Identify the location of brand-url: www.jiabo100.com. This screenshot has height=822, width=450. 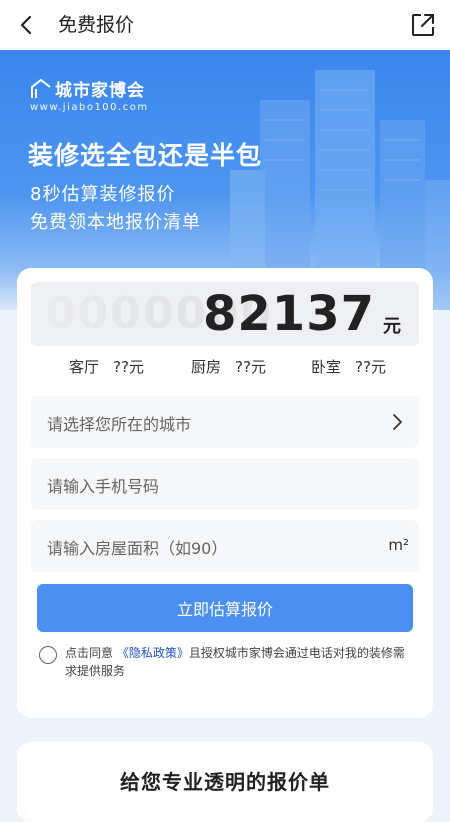
(89, 107).